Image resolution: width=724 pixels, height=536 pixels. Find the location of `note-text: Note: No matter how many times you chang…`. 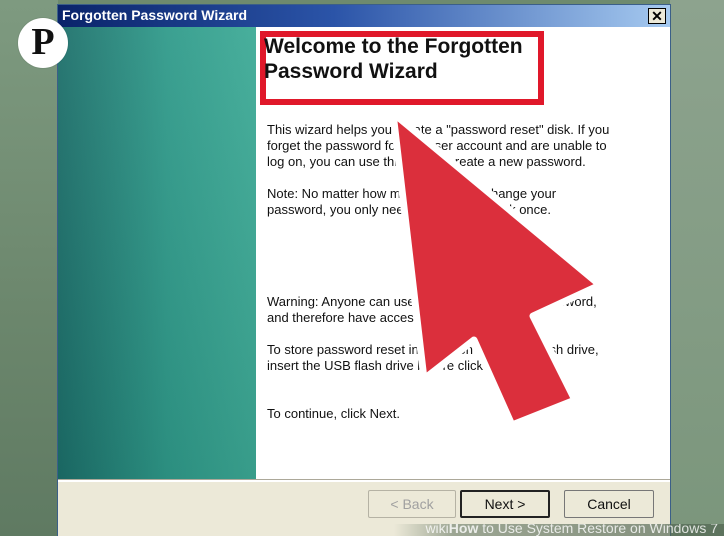

note-text: Note: No matter how many times you chang… is located at coordinates (412, 201).